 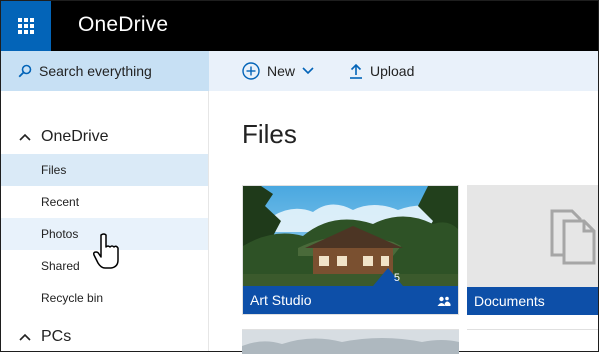 I want to click on page-title: Files, so click(x=269, y=134).